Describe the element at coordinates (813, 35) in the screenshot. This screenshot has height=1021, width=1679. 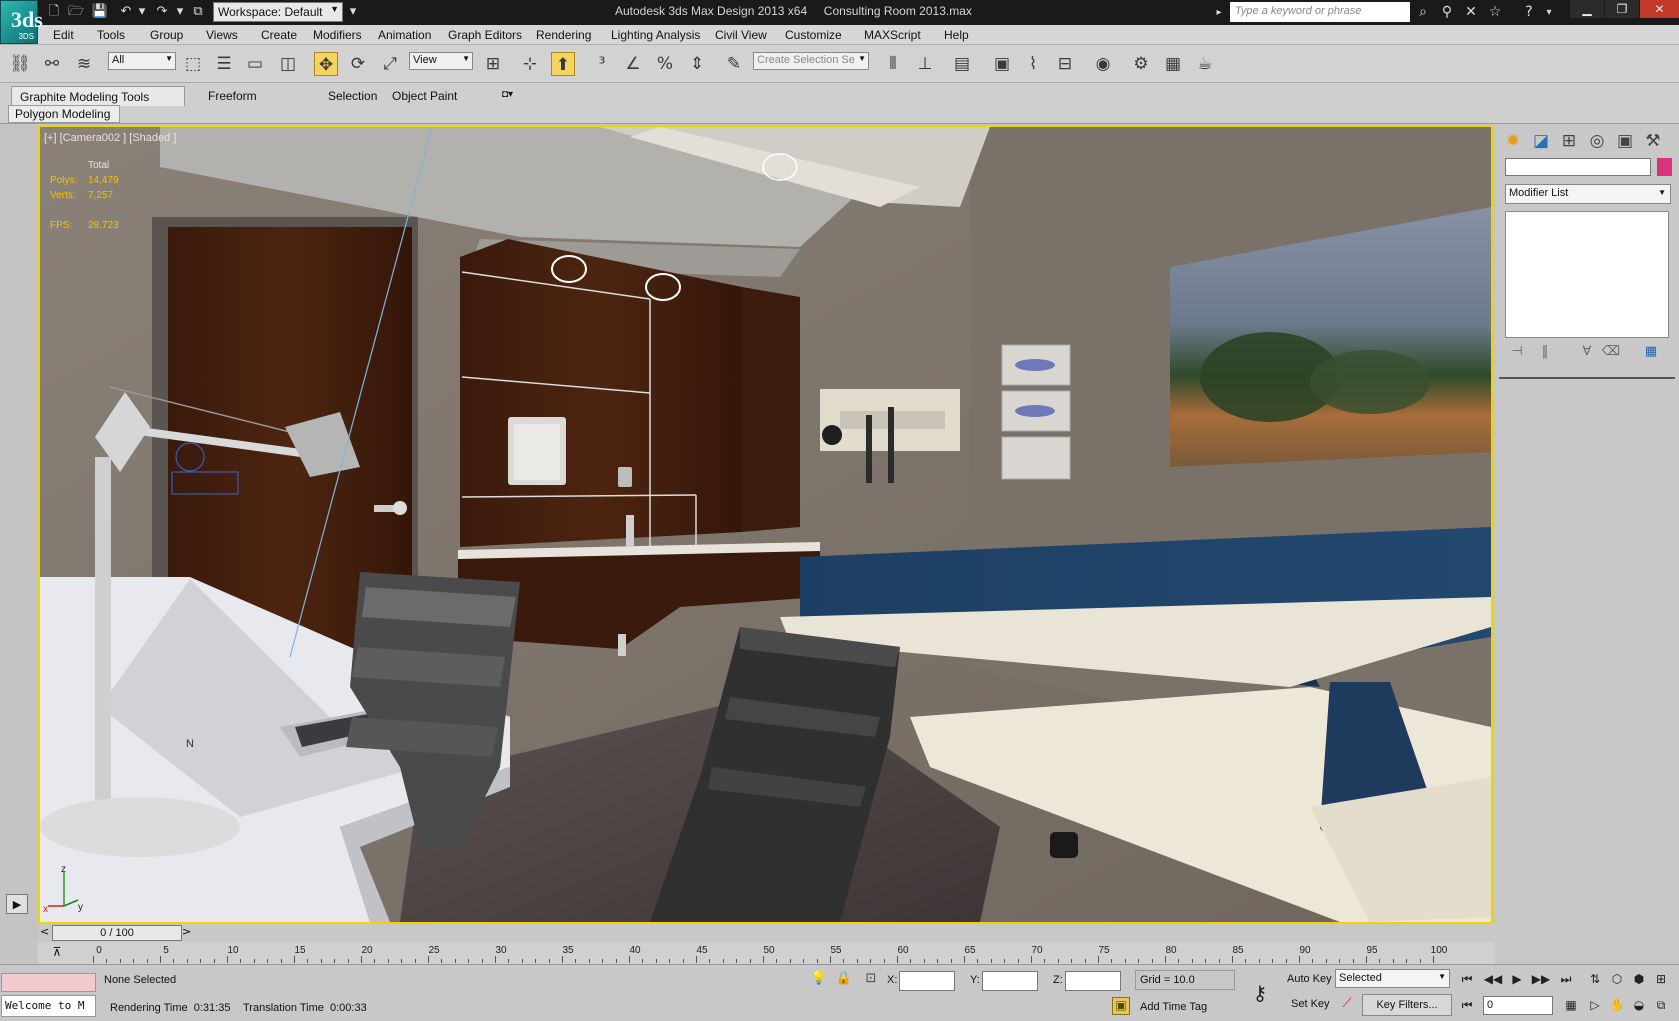
I see `menu-customize: Customize` at that location.